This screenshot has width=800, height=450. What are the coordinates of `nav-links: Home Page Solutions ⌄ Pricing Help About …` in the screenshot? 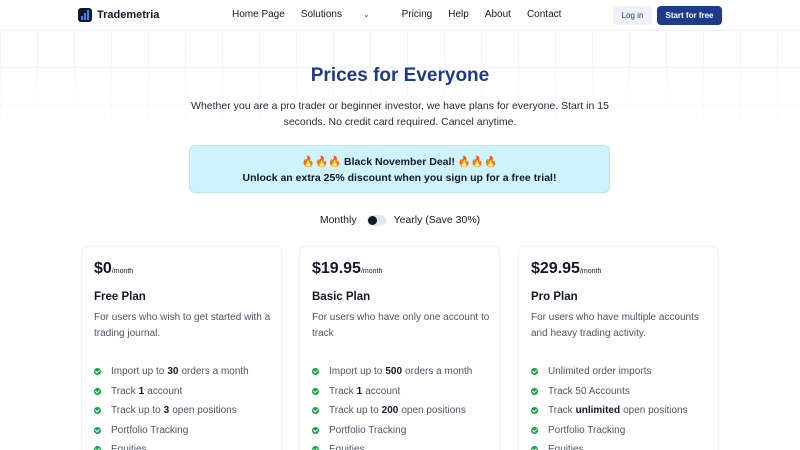 It's located at (404, 14).